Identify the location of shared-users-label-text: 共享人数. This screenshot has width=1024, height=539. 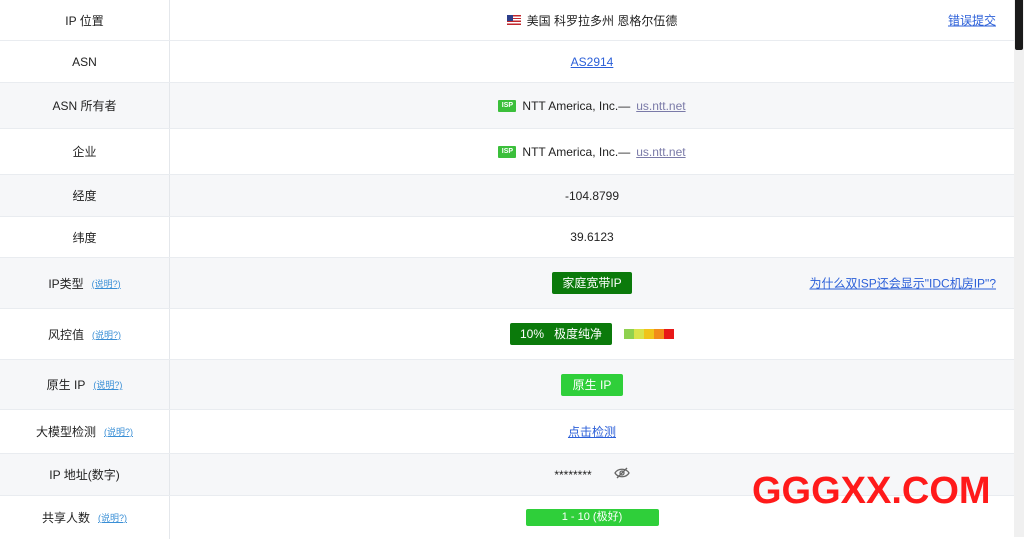
(65, 518).